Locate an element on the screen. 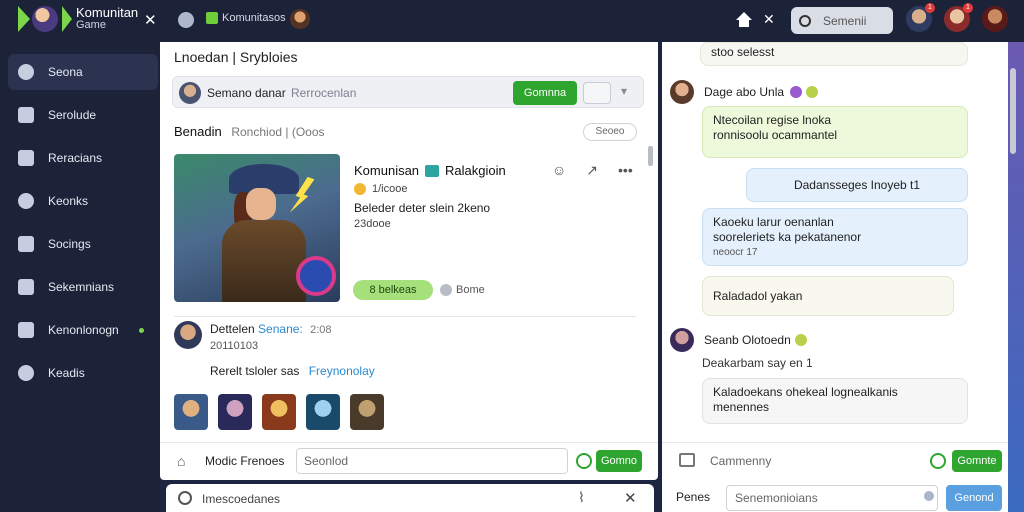 The width and height of the screenshot is (1024, 512). emoji-icon is located at coordinates (796, 92).